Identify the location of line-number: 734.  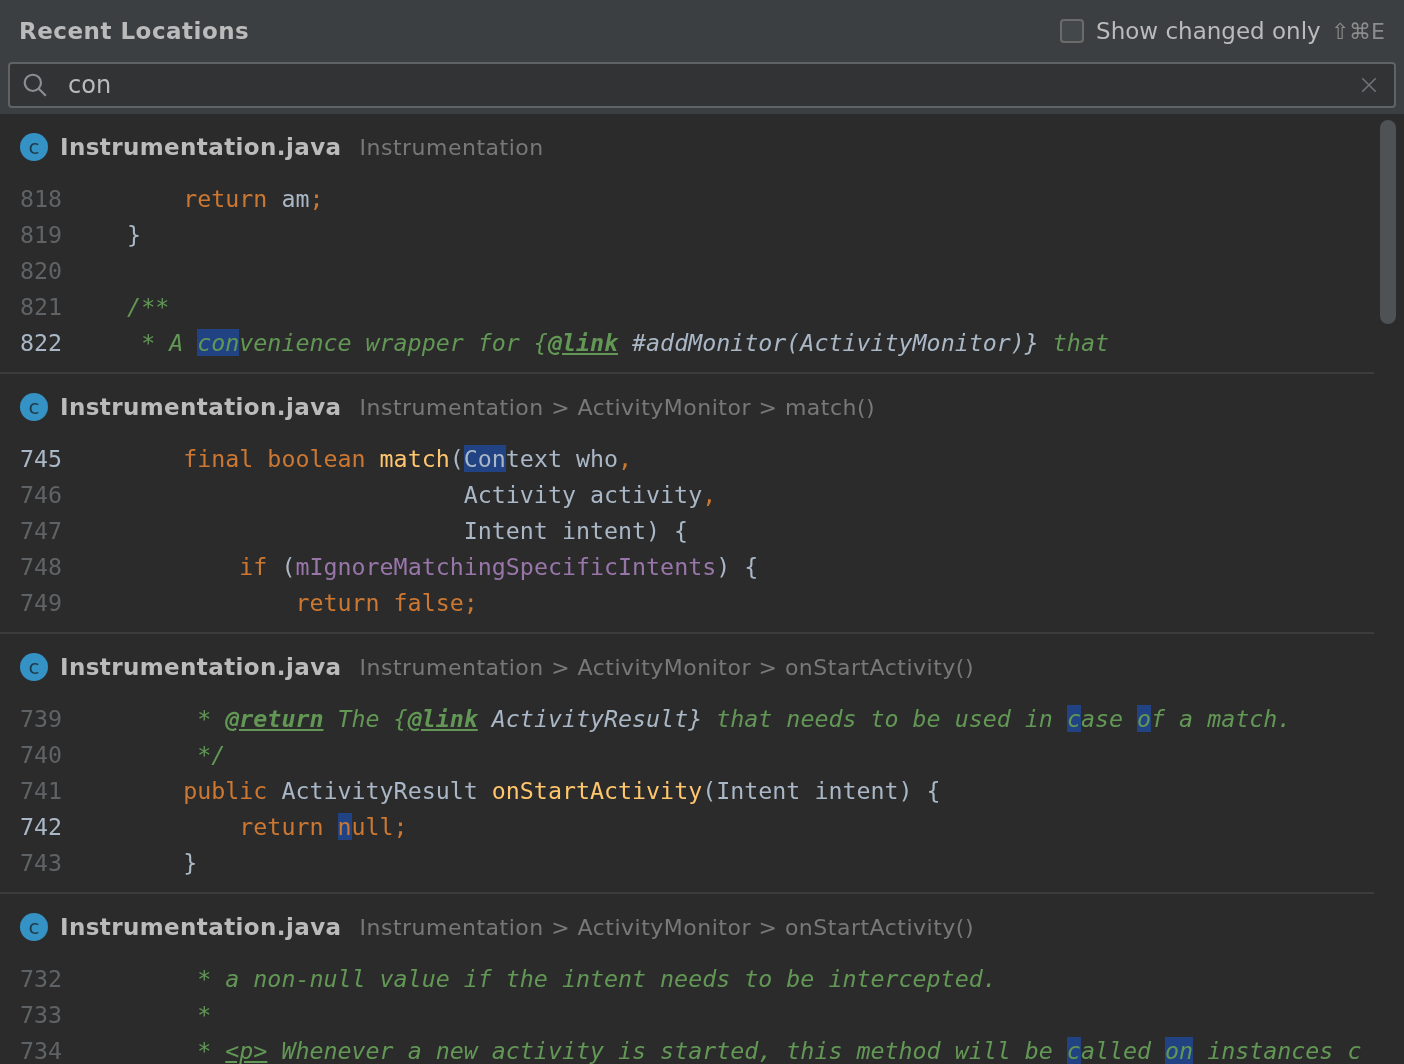
(41, 1050).